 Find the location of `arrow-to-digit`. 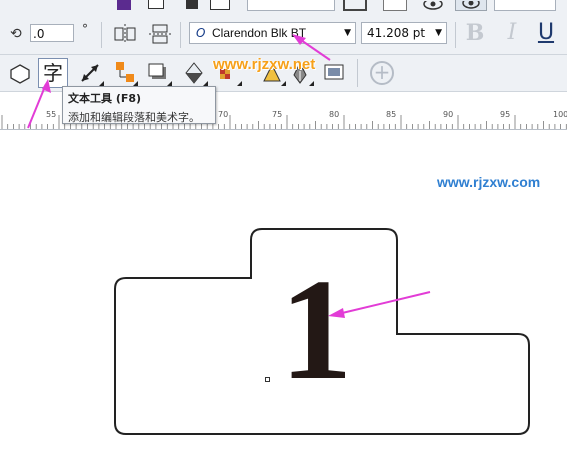

arrow-to-digit is located at coordinates (379, 304).